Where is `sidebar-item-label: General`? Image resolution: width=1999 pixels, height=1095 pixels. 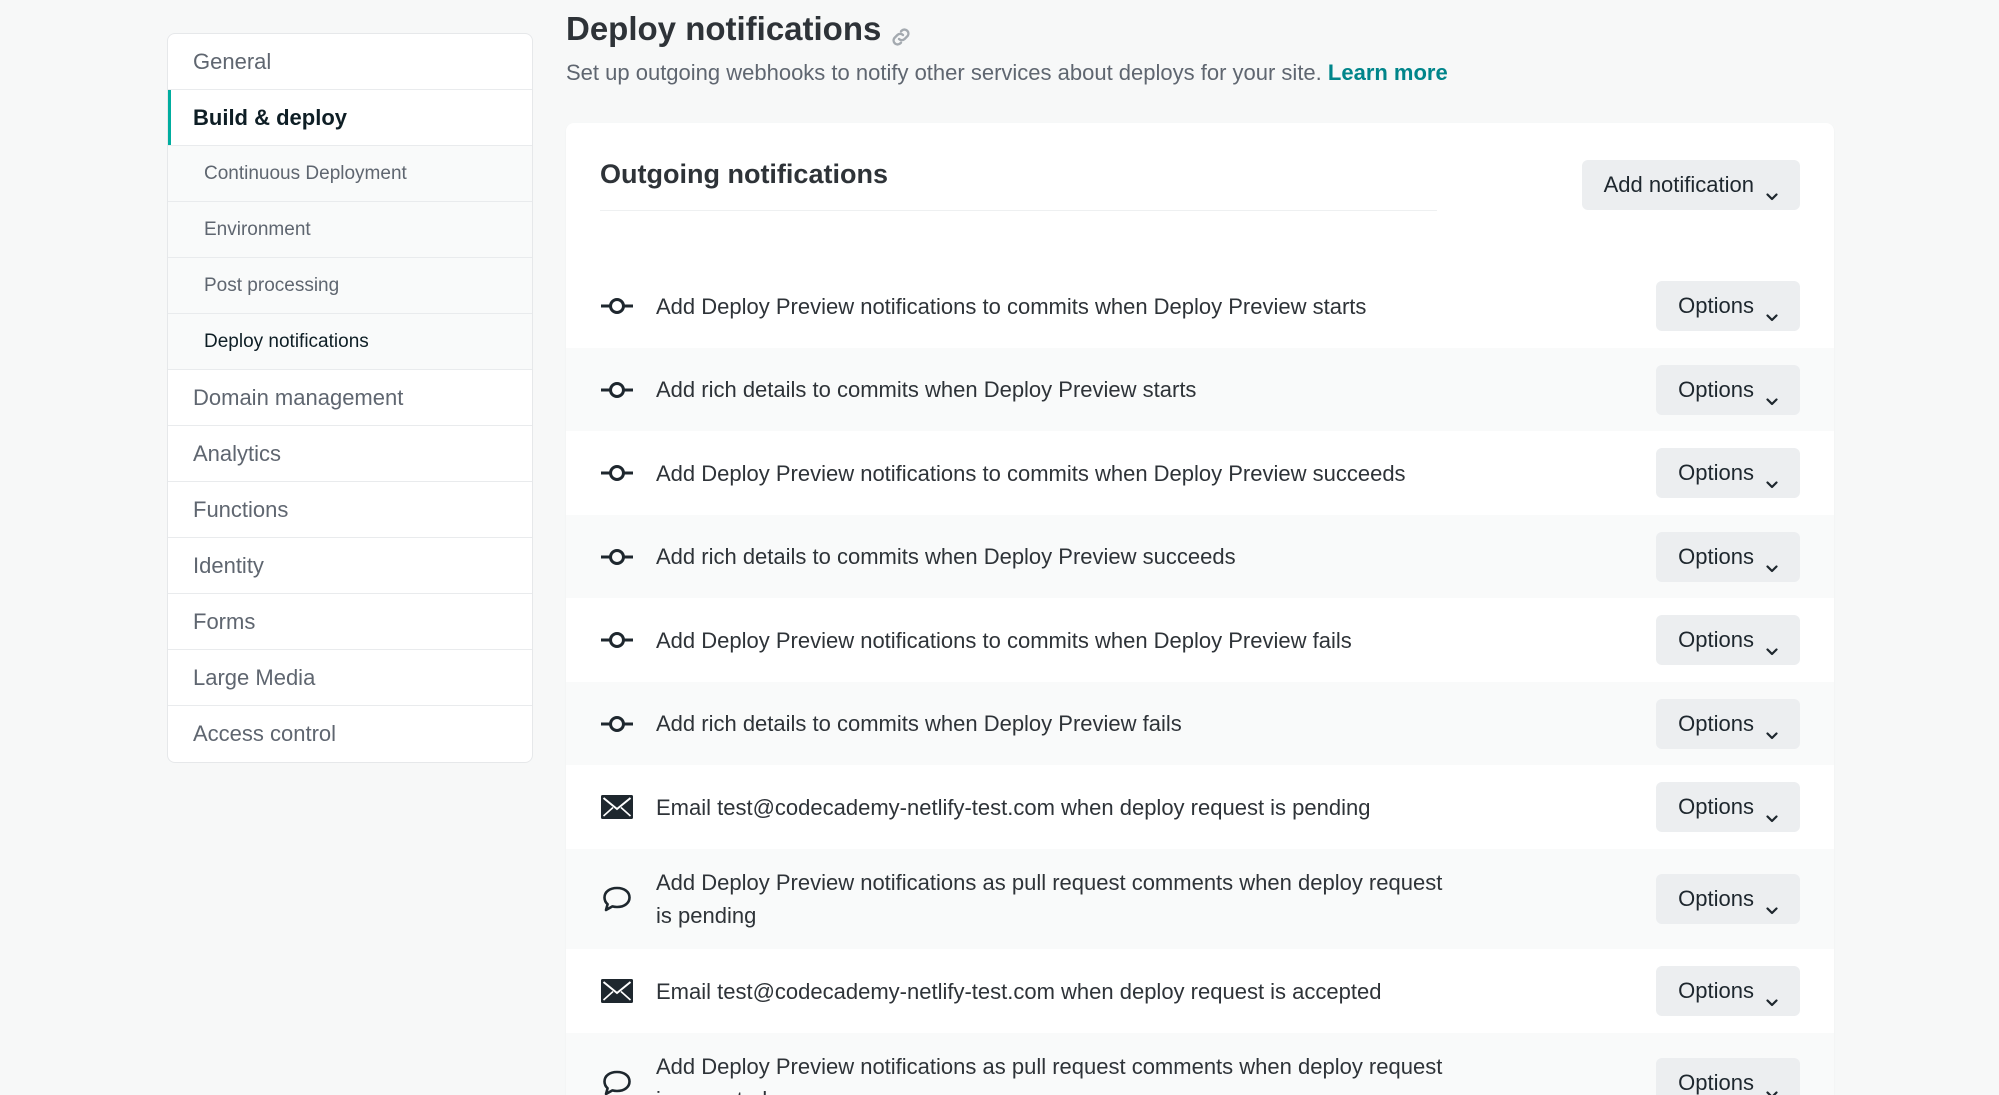
sidebar-item-label: General is located at coordinates (232, 61).